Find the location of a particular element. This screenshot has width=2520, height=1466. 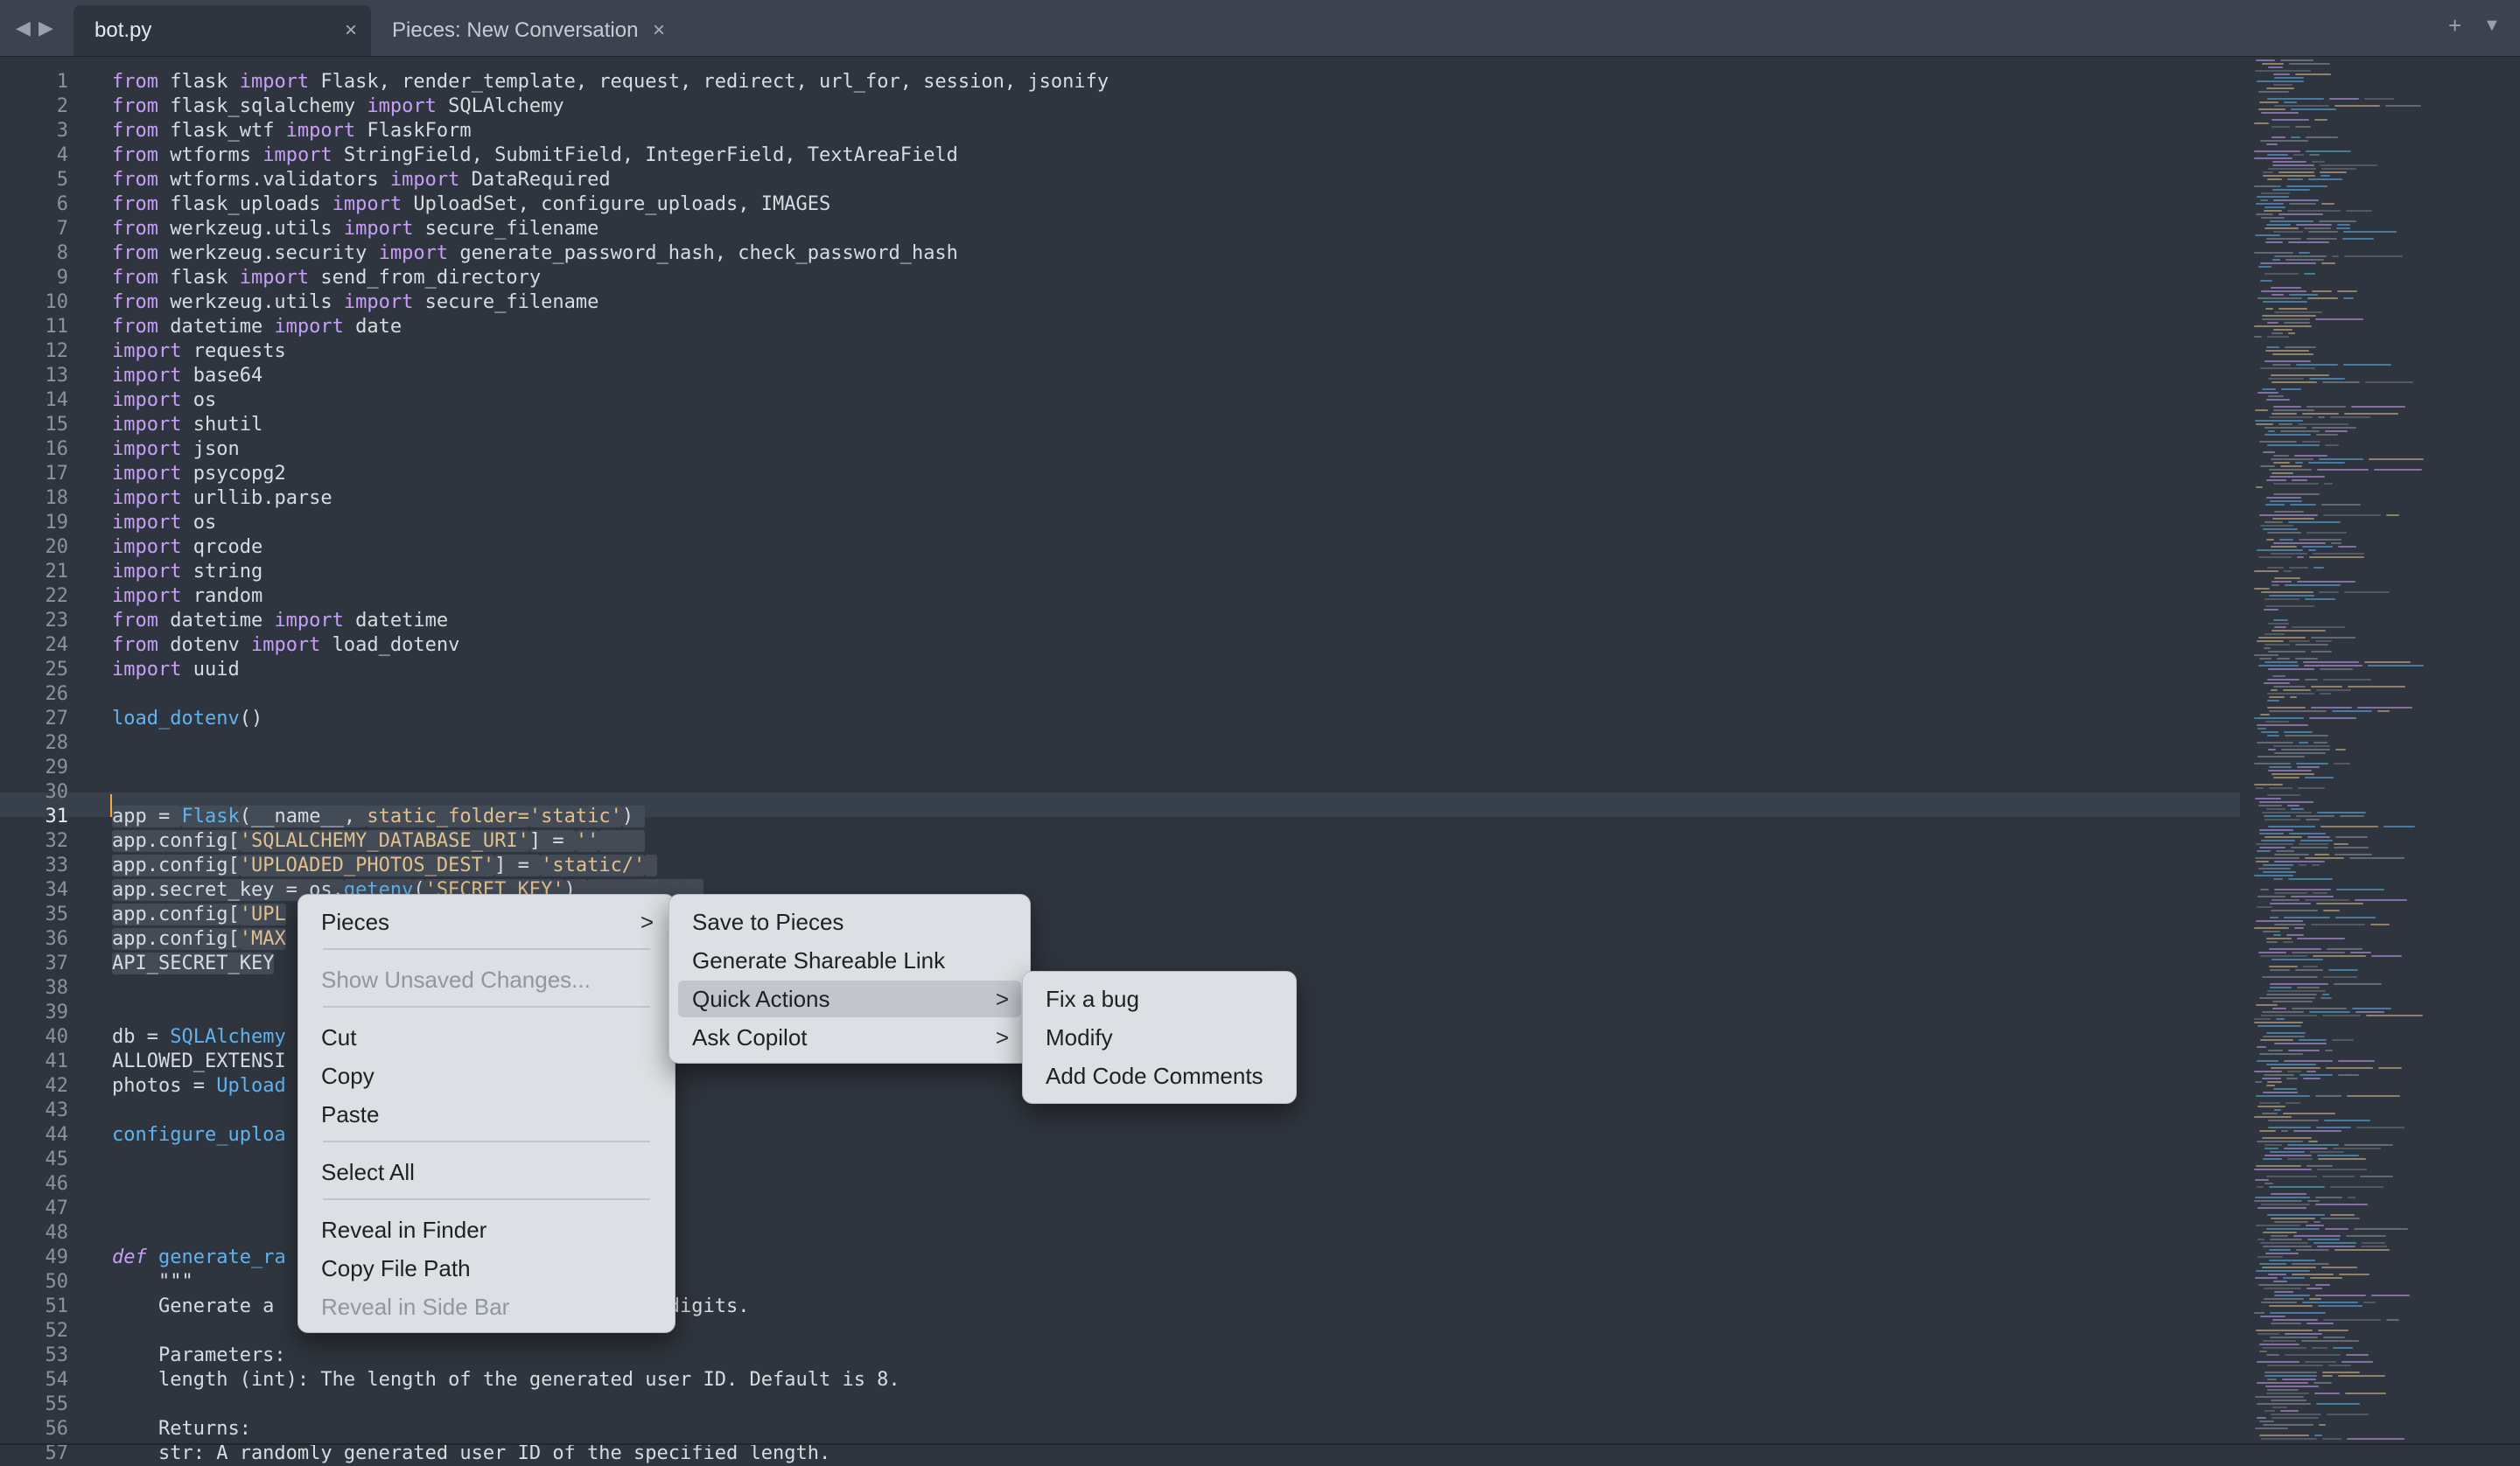

code-line: import psycopg2 is located at coordinates (199, 474).